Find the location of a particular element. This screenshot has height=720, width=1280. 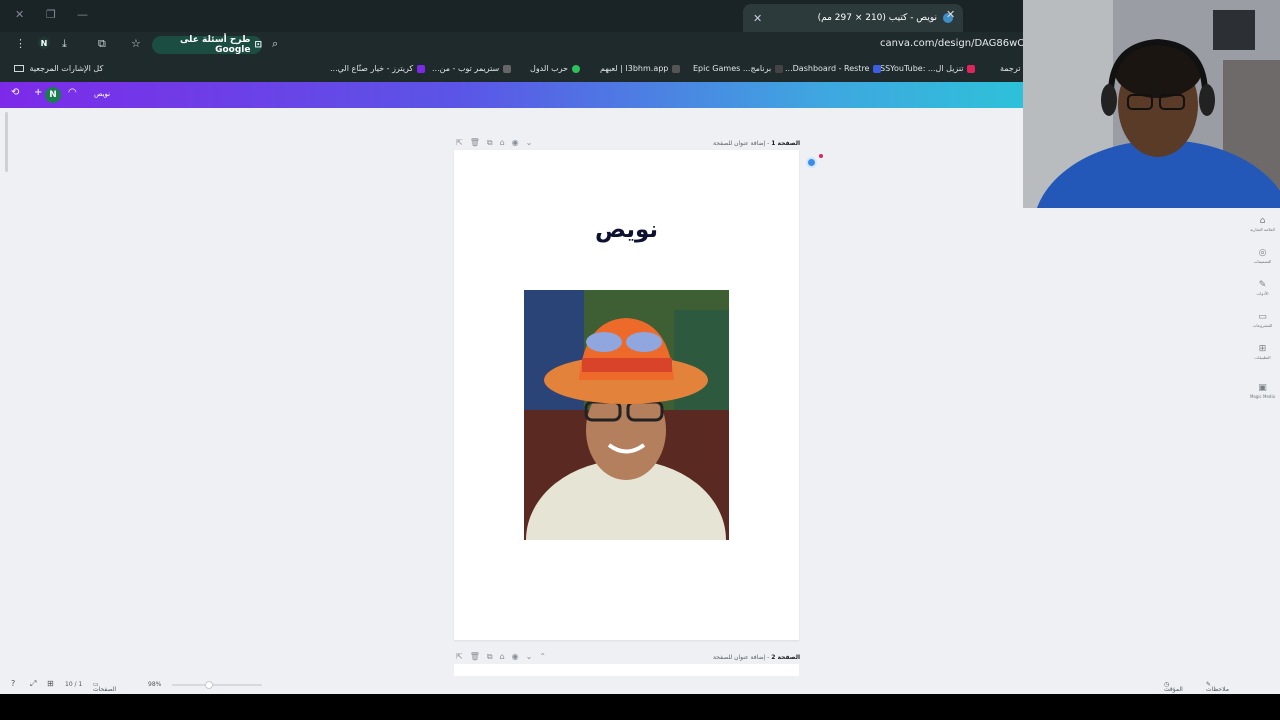

page-tools: ⇱ 🗑 ⧉ ⌂ ◉ ⌄ ⌃ is located at coordinates (501, 657).